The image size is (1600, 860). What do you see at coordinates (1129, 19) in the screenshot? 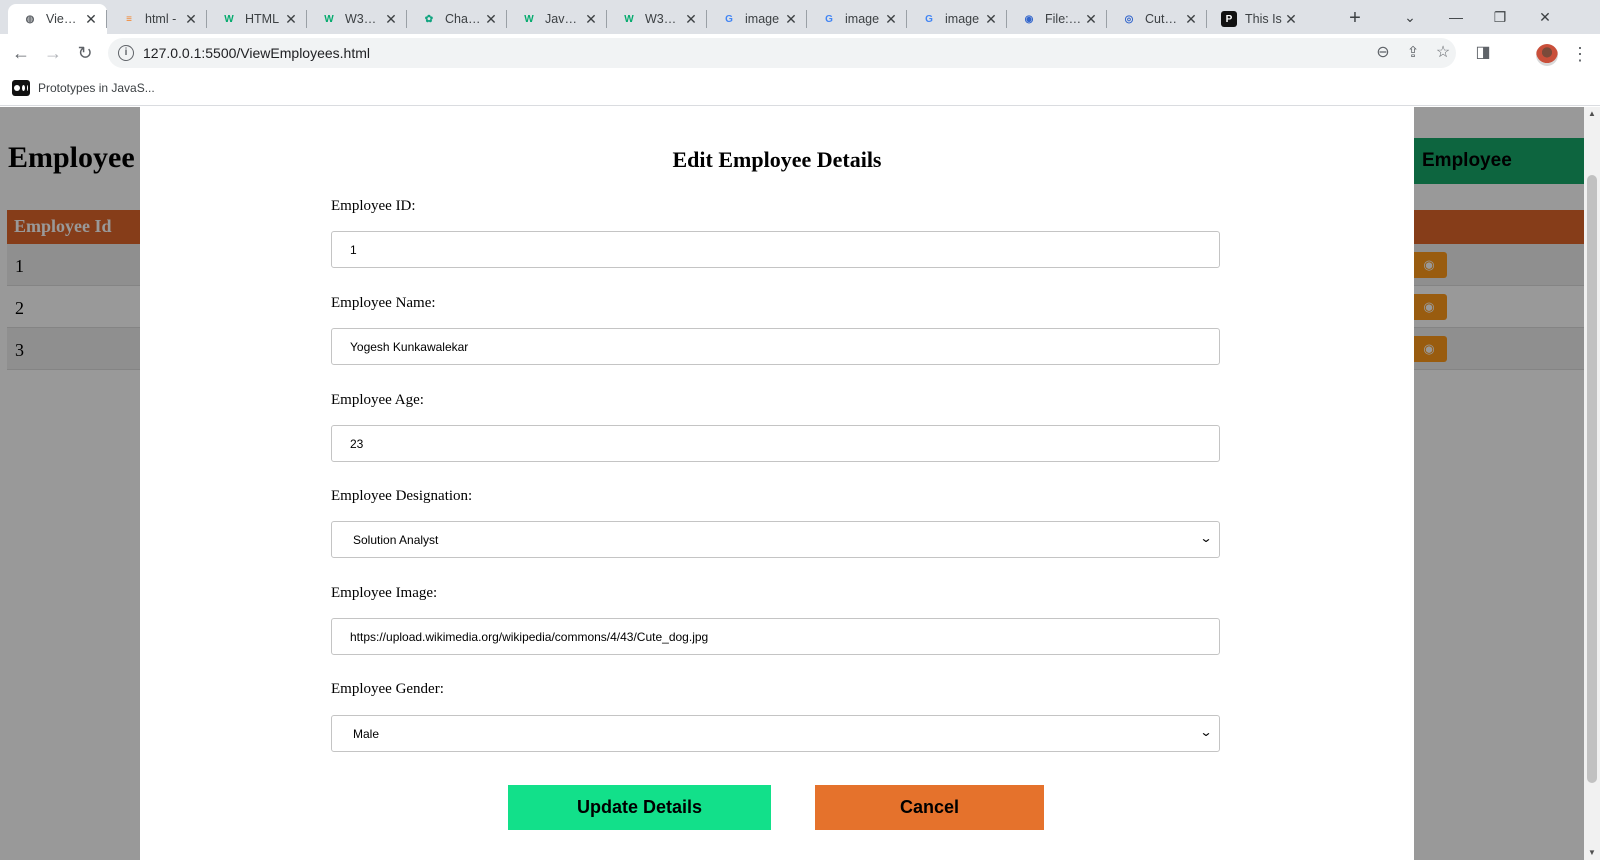
I see `wikipedia-icon: ◎` at bounding box center [1129, 19].